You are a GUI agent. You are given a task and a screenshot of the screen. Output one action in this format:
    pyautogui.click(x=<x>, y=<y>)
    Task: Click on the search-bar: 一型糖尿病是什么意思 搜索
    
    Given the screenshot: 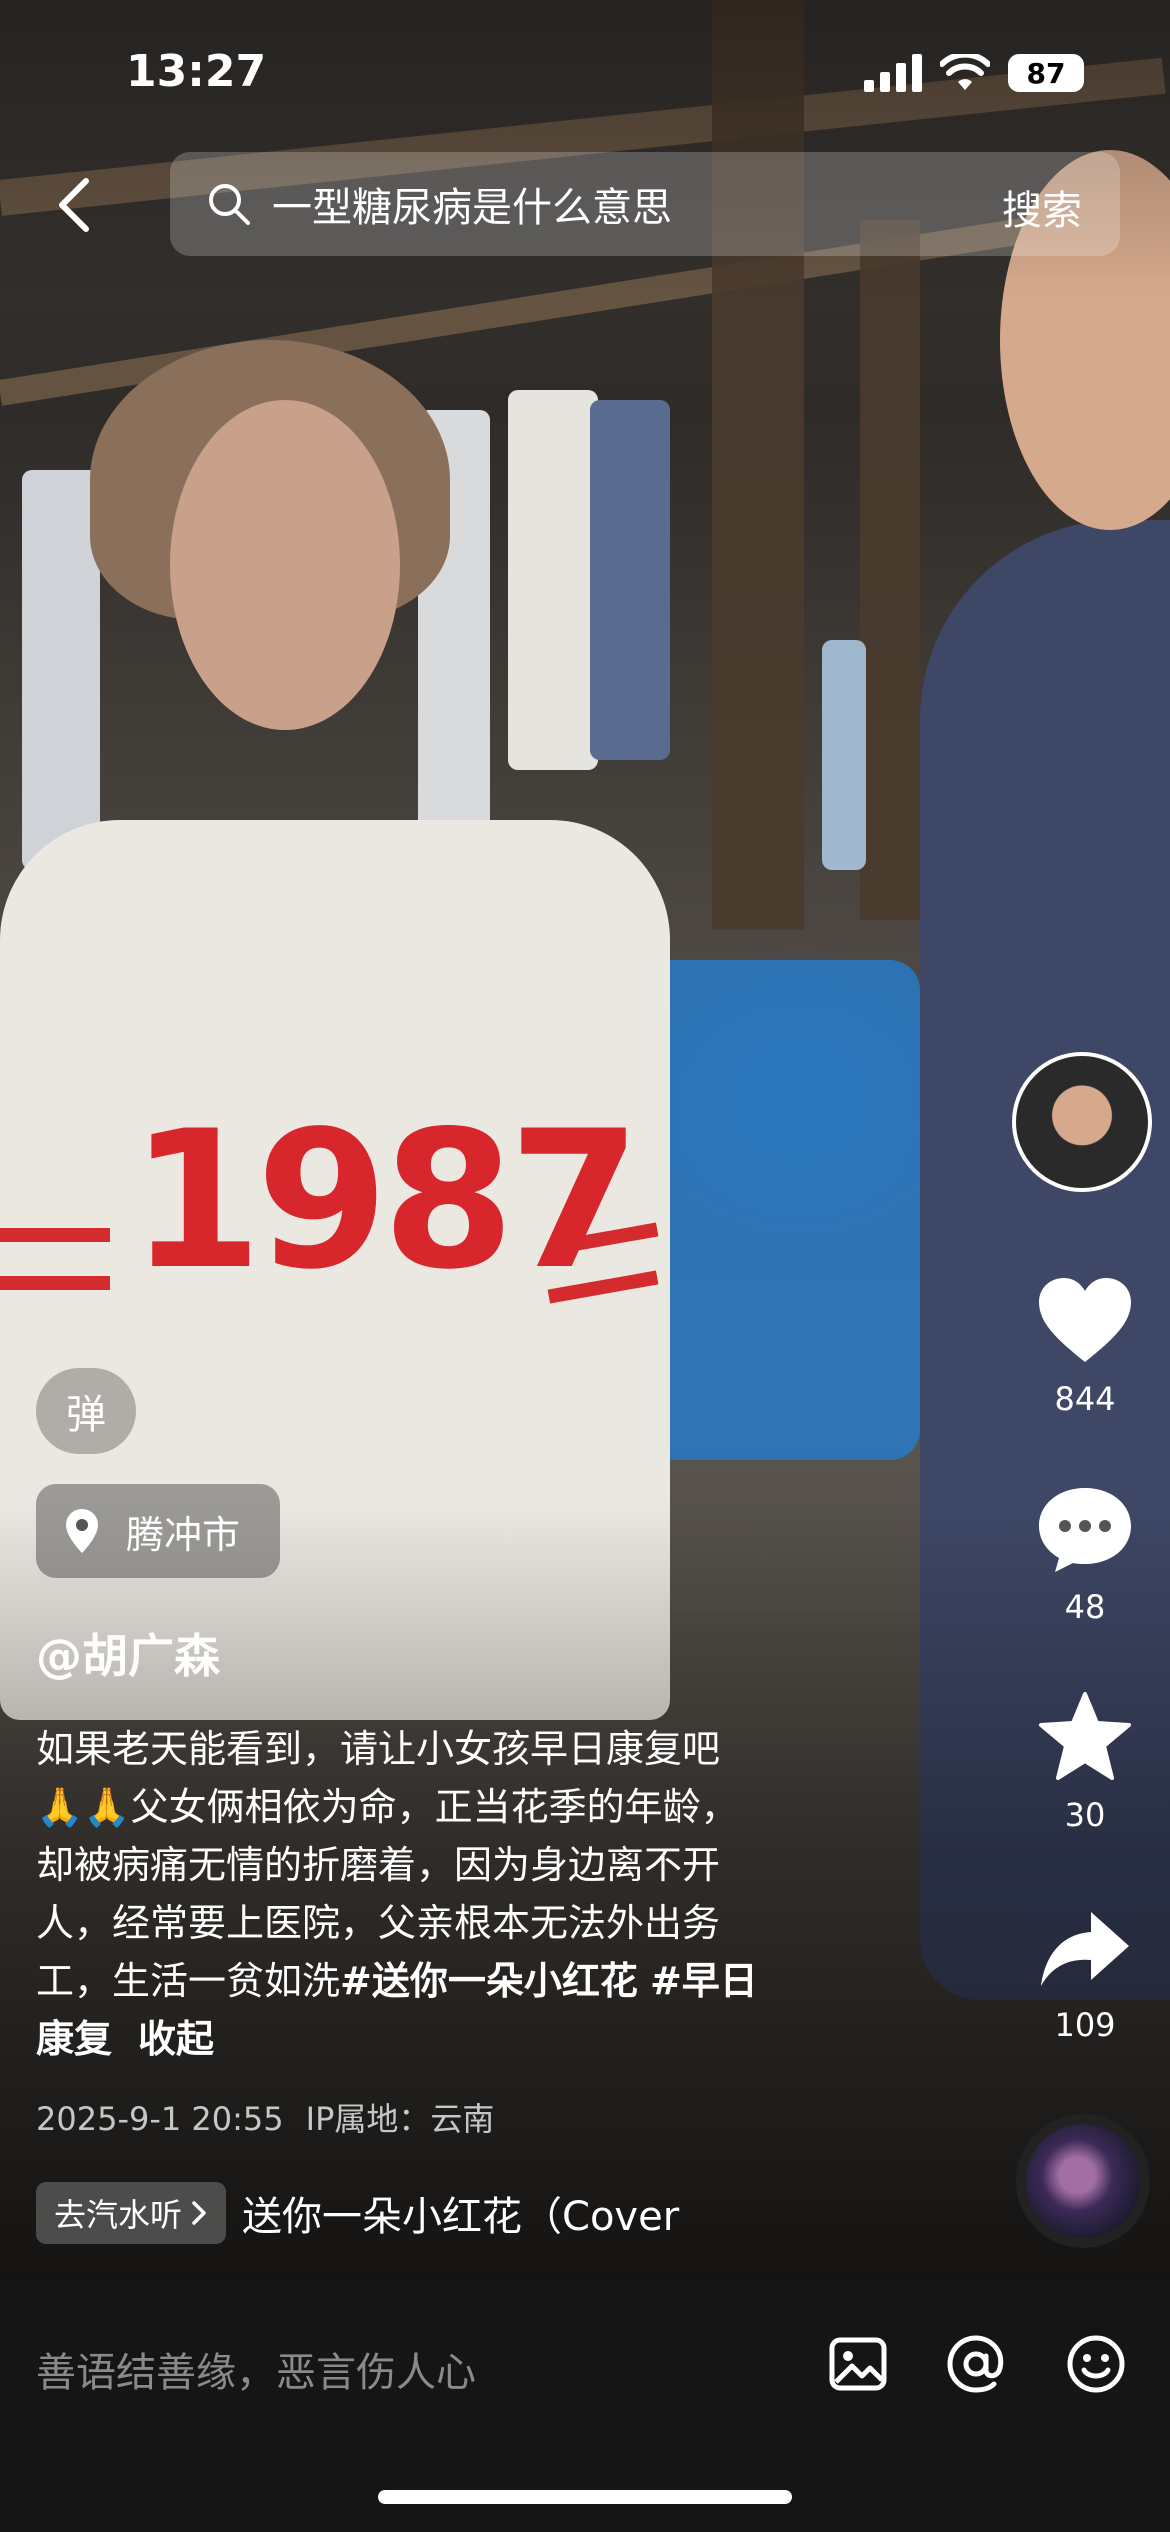 What is the action you would take?
    pyautogui.click(x=645, y=204)
    